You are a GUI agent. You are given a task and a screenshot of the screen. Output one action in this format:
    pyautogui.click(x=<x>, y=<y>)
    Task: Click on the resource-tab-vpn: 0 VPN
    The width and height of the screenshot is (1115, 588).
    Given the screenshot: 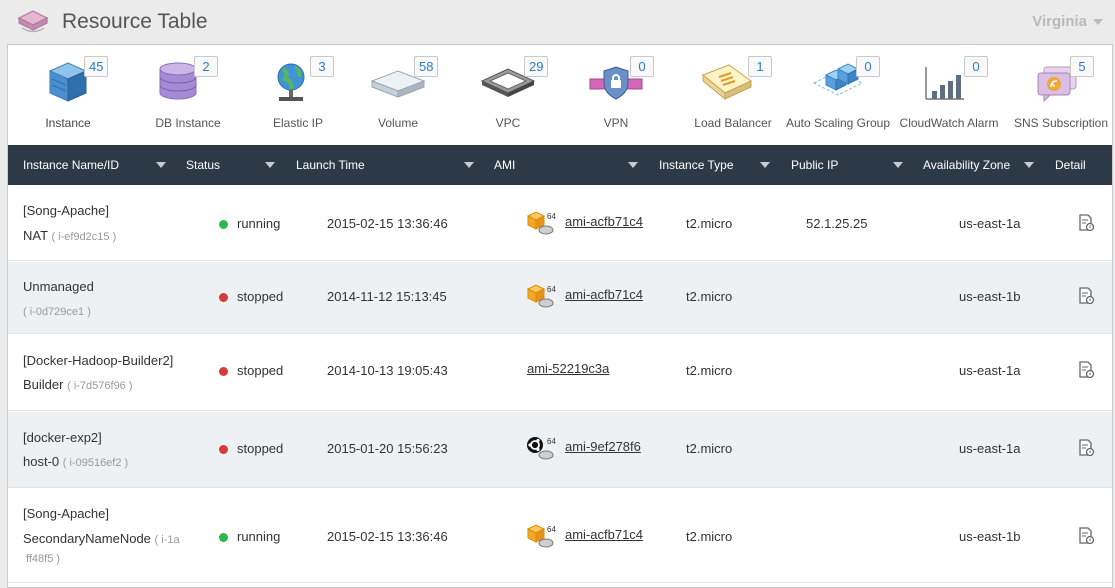 What is the action you would take?
    pyautogui.click(x=616, y=95)
    